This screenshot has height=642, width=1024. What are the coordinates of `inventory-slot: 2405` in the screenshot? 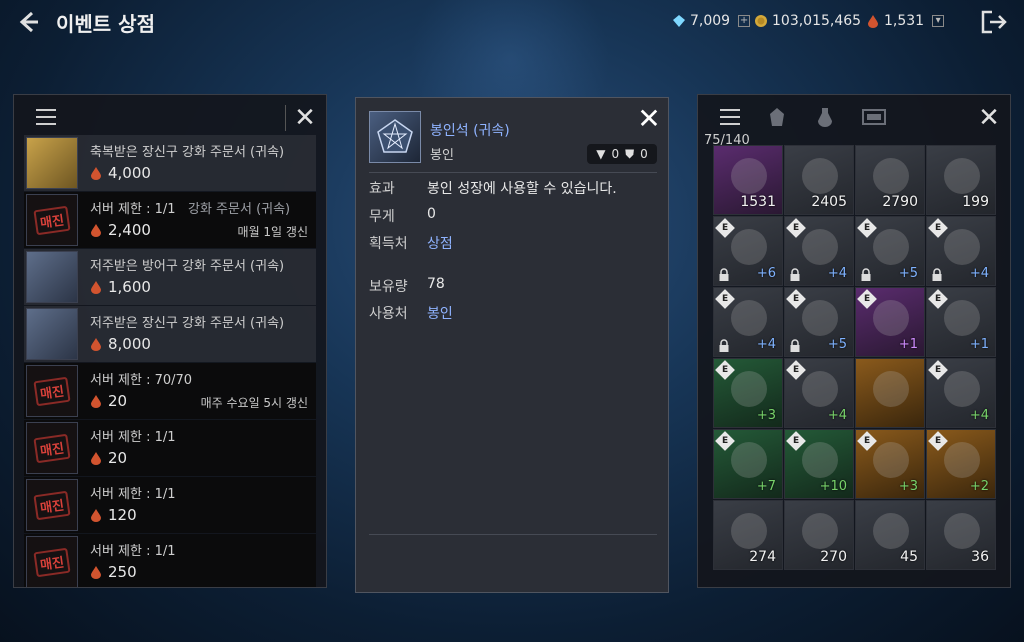 It's located at (819, 180).